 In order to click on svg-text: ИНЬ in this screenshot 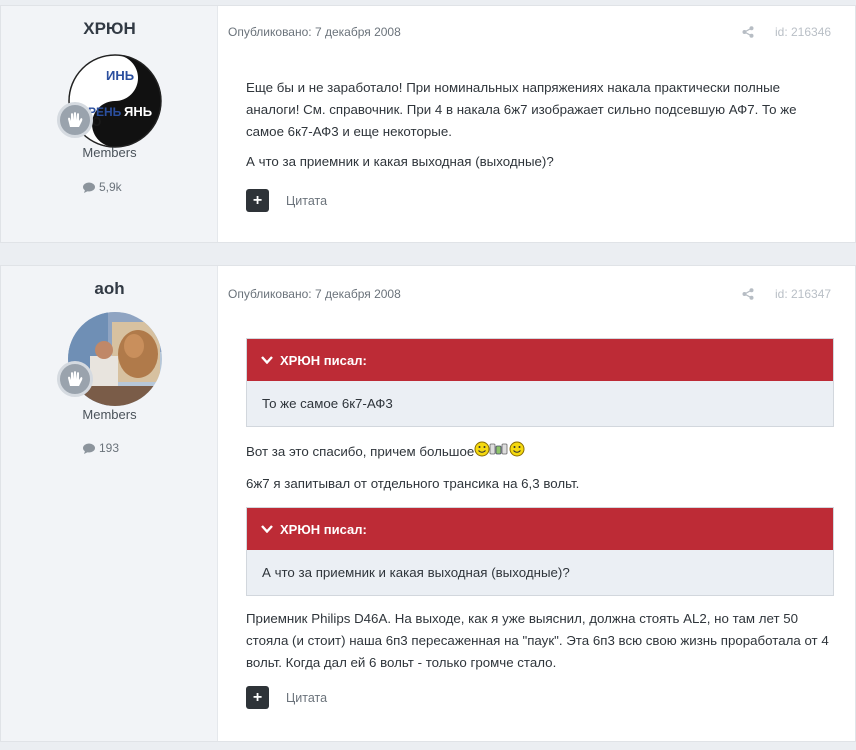, I will do `click(120, 75)`.